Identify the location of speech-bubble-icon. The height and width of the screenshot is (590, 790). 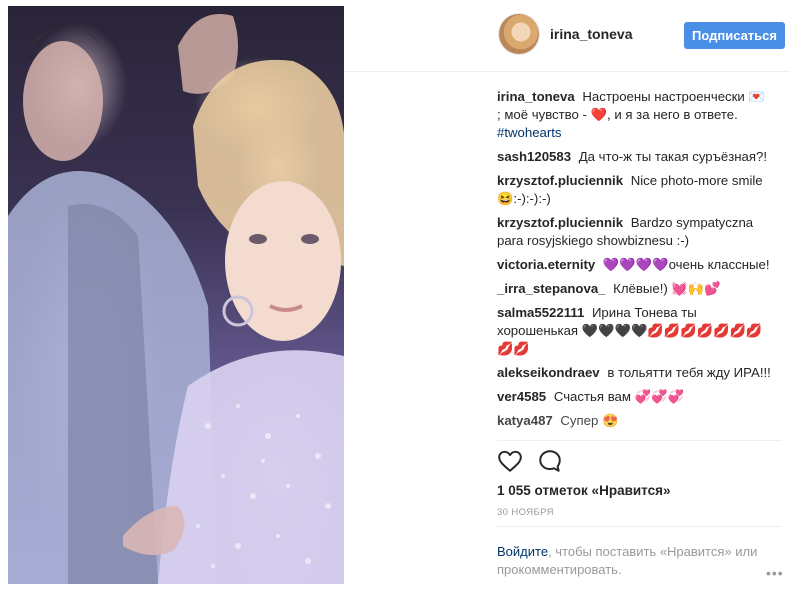
(550, 461).